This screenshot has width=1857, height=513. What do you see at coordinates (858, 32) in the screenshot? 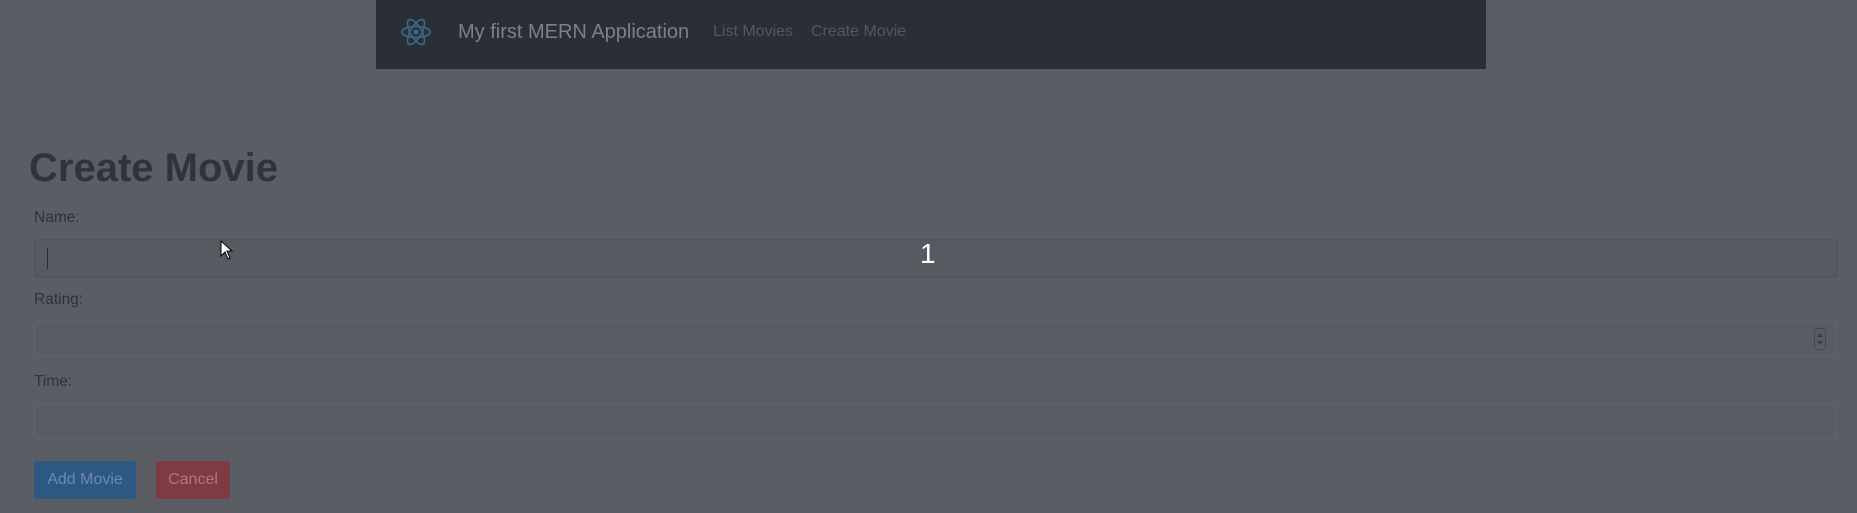
I see `nav-link-create-movie: Create Movie` at bounding box center [858, 32].